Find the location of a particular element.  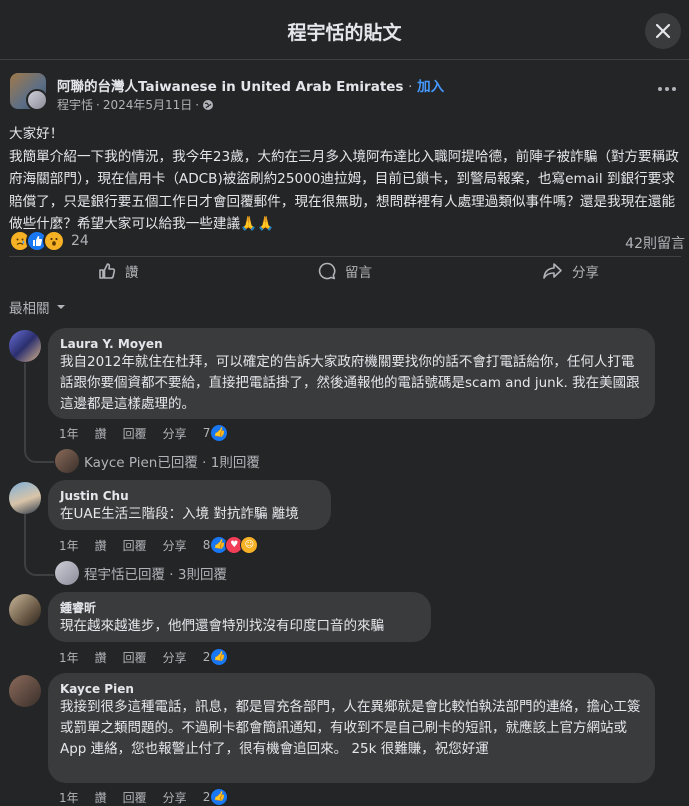

comment-text: 現在越來越進步，他們還會特別找沒有印度口音的來騙 is located at coordinates (222, 626).